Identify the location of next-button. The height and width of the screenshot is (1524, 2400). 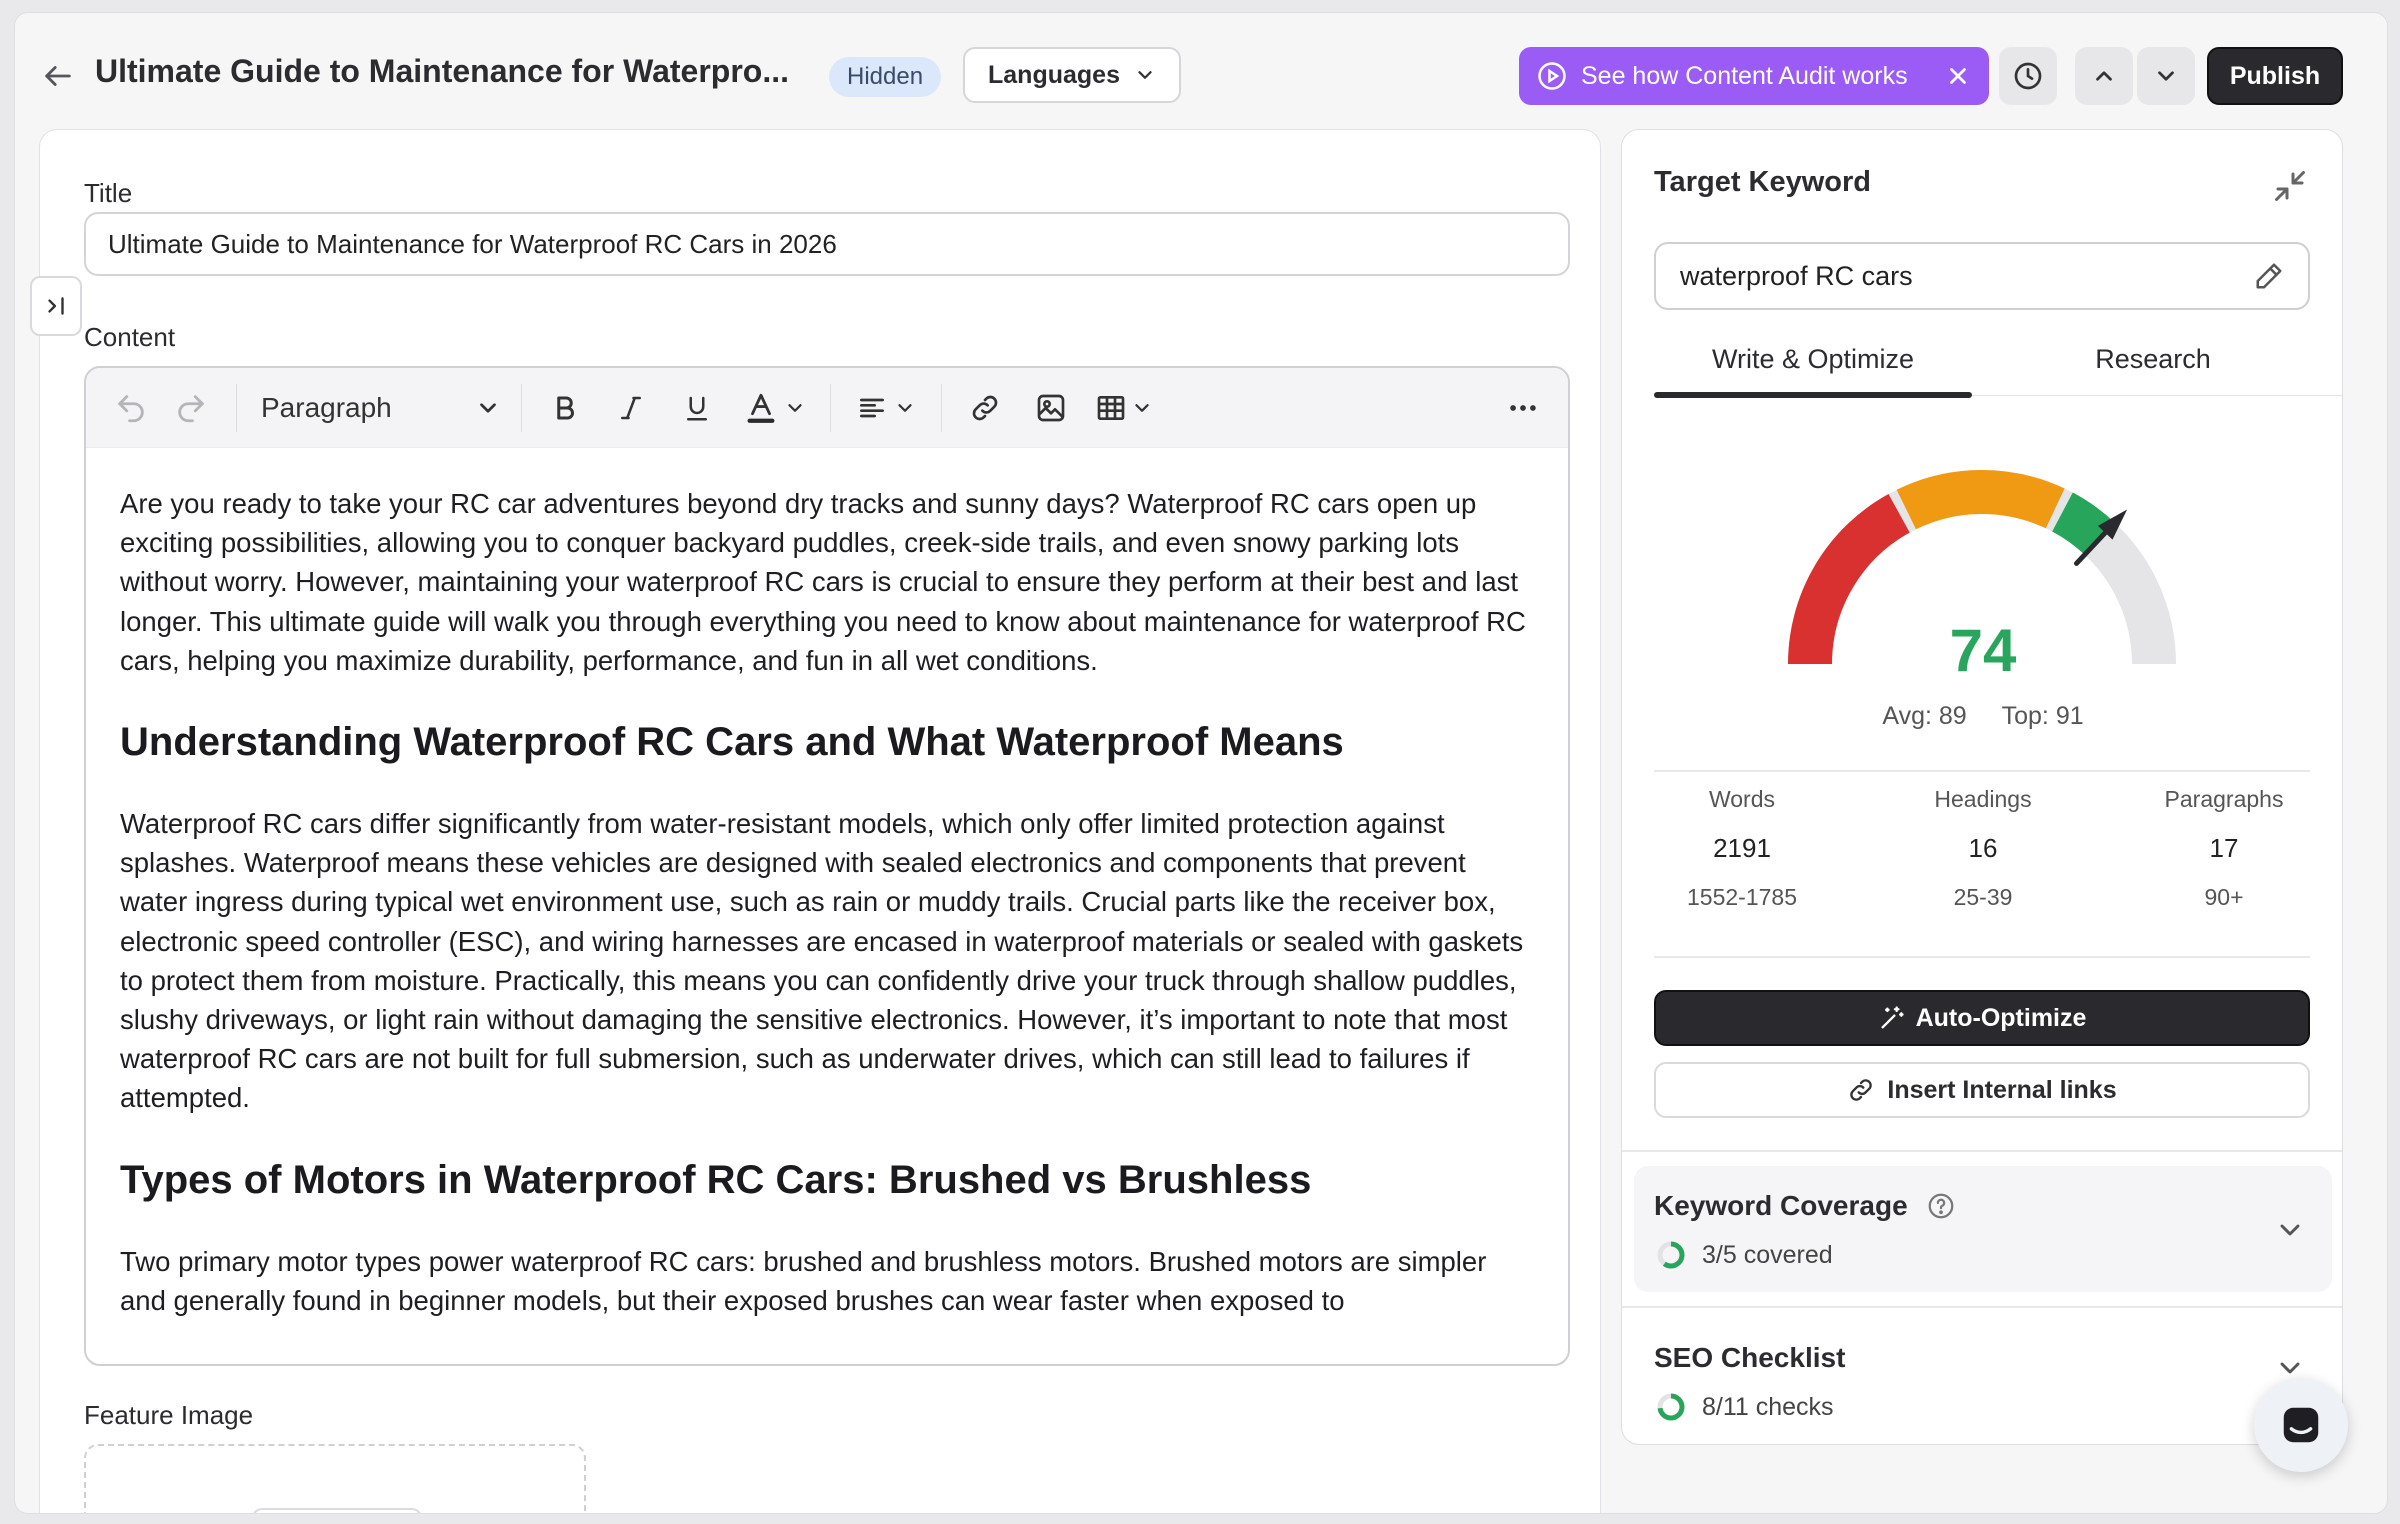
(2166, 76).